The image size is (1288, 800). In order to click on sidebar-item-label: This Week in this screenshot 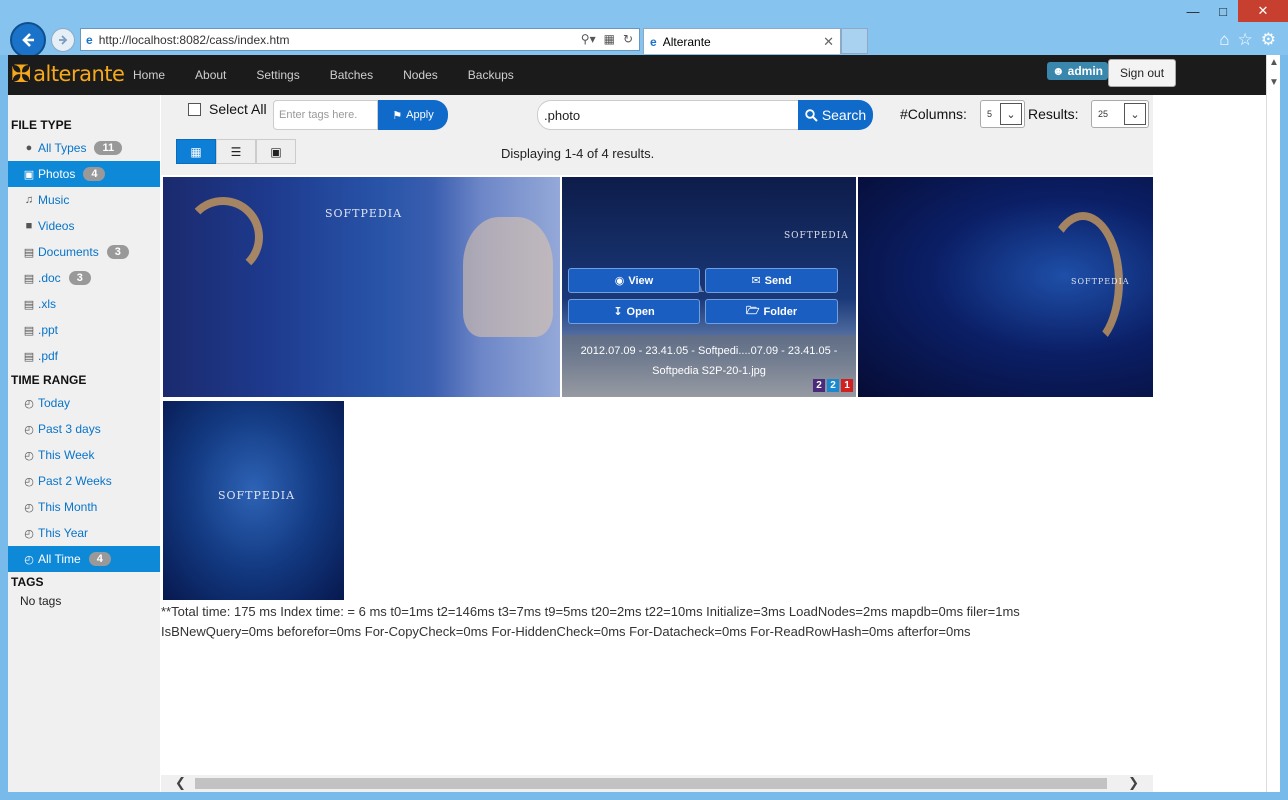, I will do `click(66, 455)`.